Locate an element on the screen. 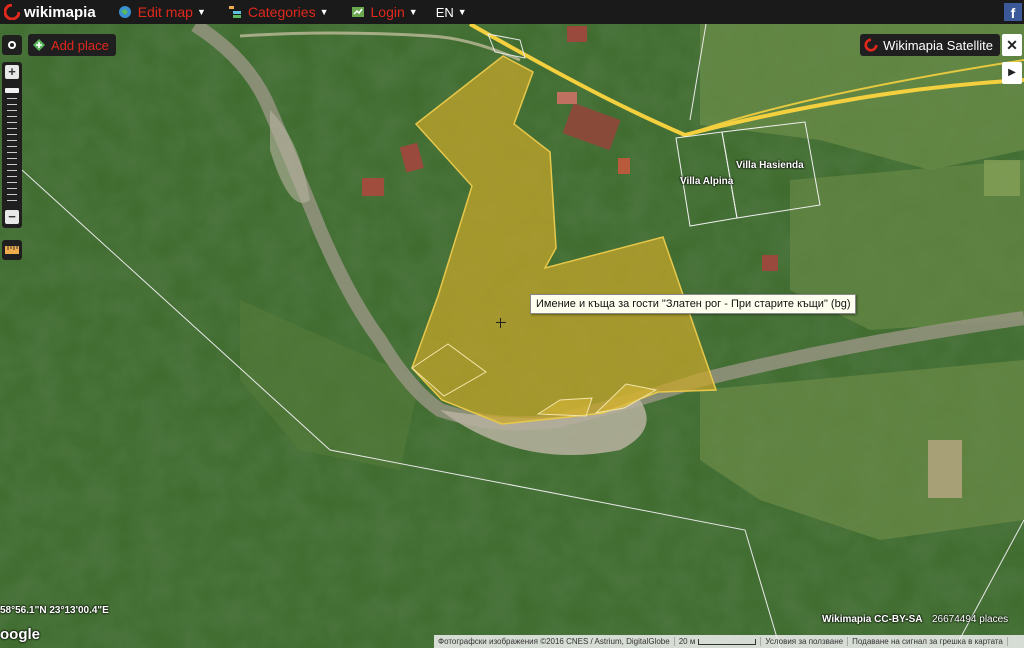 The height and width of the screenshot is (648, 1024). categories-icon is located at coordinates (234, 12).